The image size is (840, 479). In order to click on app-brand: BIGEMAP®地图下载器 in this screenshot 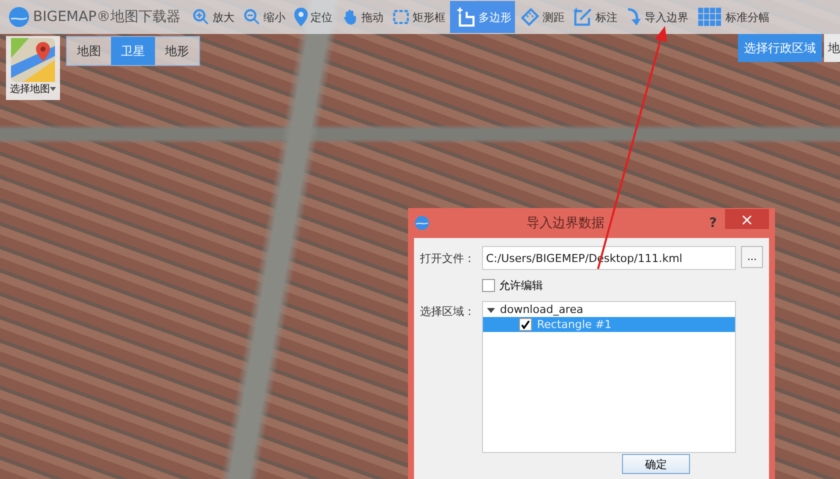, I will do `click(107, 17)`.